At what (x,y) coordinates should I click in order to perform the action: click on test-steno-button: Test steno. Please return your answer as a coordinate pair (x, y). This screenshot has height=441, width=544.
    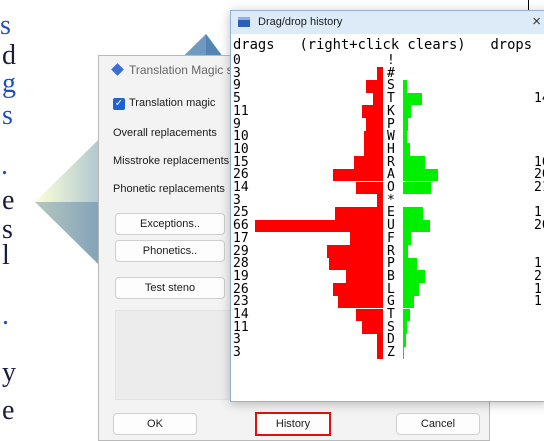
    Looking at the image, I should click on (170, 288).